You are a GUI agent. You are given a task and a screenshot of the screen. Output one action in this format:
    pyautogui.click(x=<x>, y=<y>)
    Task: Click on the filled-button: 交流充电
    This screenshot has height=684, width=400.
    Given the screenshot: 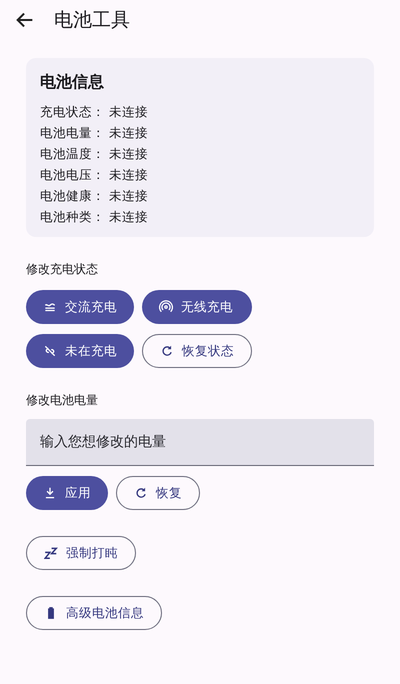 What is the action you would take?
    pyautogui.click(x=80, y=307)
    